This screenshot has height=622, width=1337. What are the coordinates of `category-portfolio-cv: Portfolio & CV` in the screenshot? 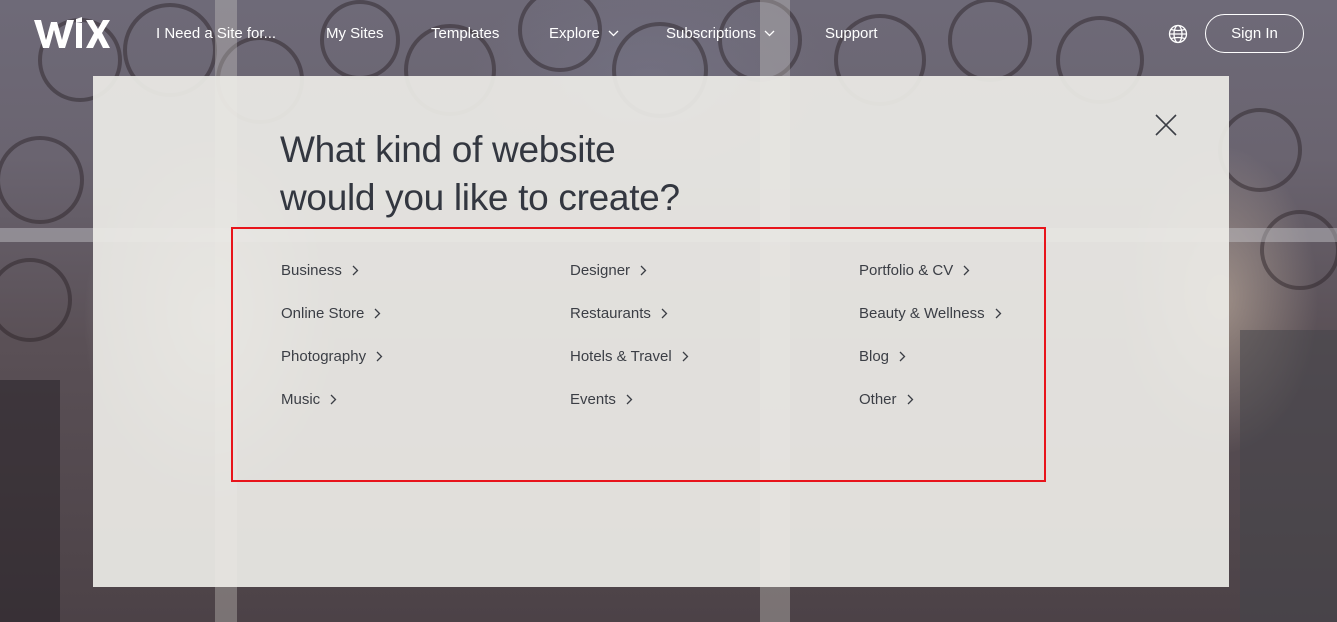 It's located at (914, 270).